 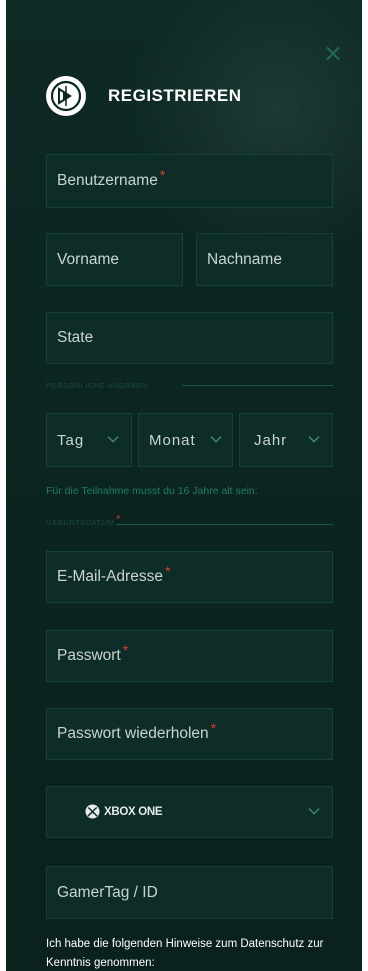 What do you see at coordinates (66, 96) in the screenshot?
I see `dfb-logo-icon` at bounding box center [66, 96].